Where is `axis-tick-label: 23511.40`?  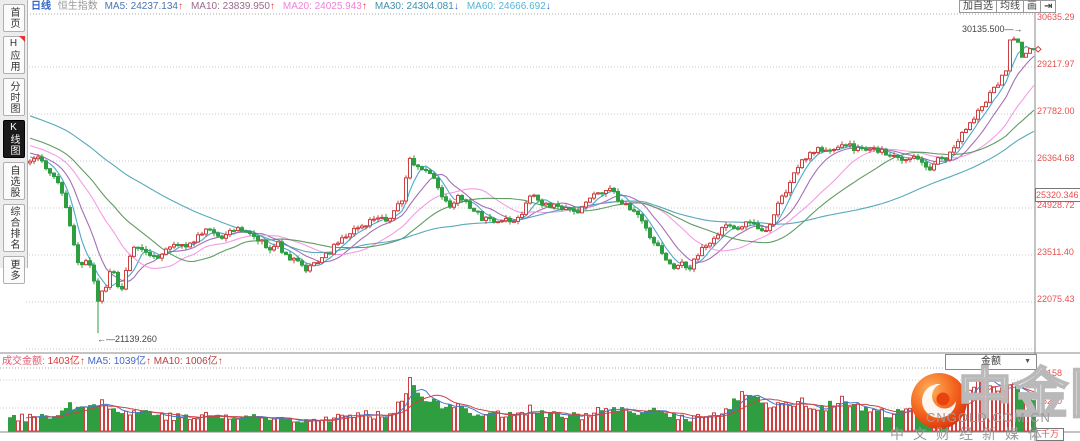
axis-tick-label: 23511.40 is located at coordinates (1055, 252).